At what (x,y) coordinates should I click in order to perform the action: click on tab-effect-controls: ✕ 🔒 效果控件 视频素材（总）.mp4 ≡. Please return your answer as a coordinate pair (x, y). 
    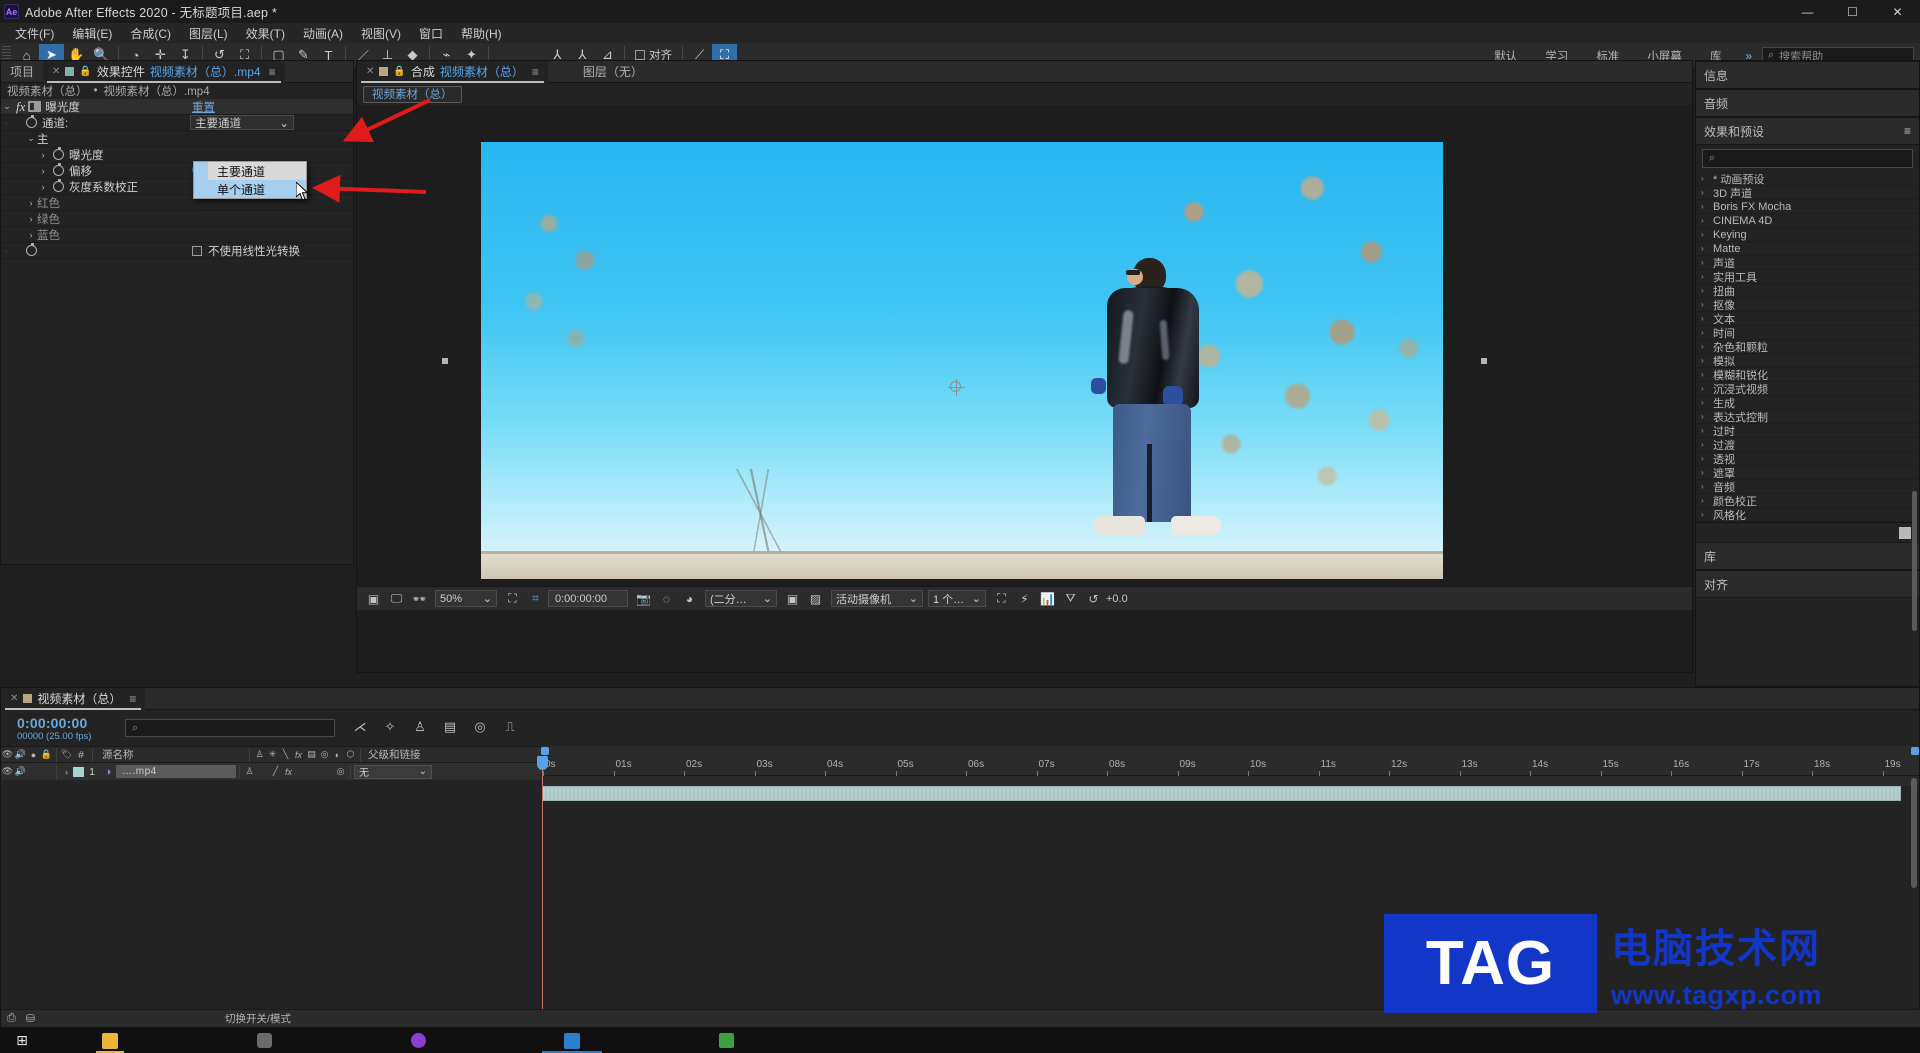
    Looking at the image, I should click on (164, 71).